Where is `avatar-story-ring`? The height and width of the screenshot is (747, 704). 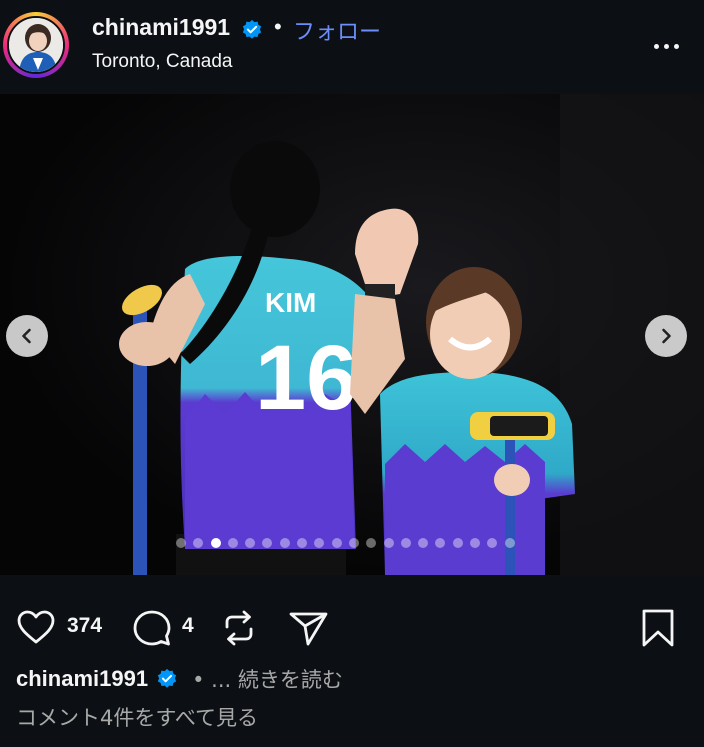
avatar-story-ring is located at coordinates (36, 45).